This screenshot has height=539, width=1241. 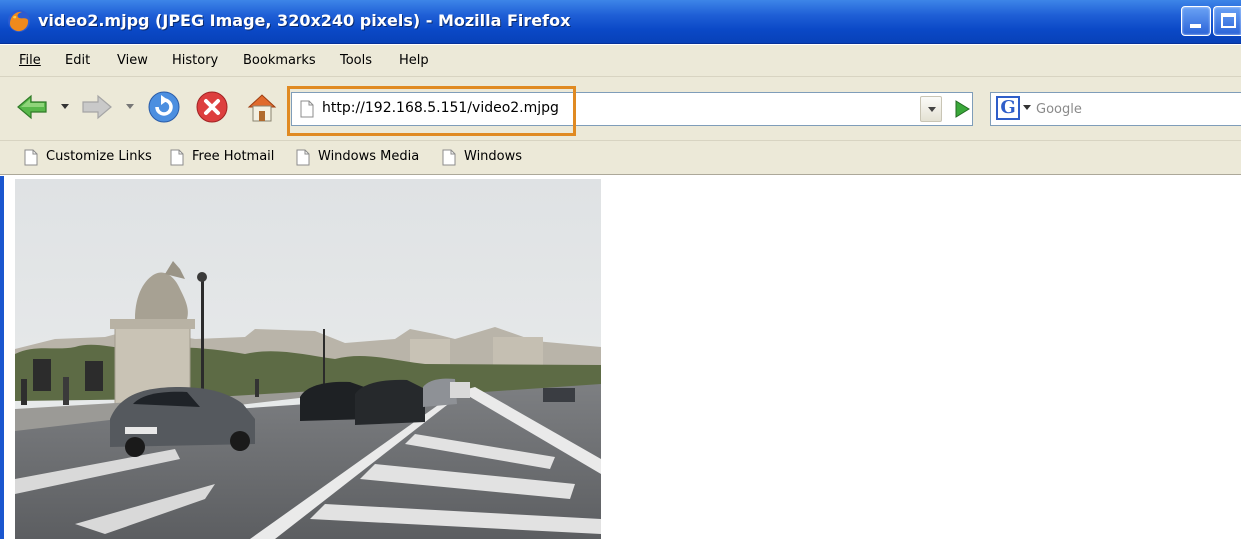 What do you see at coordinates (32, 107) in the screenshot?
I see `back-button` at bounding box center [32, 107].